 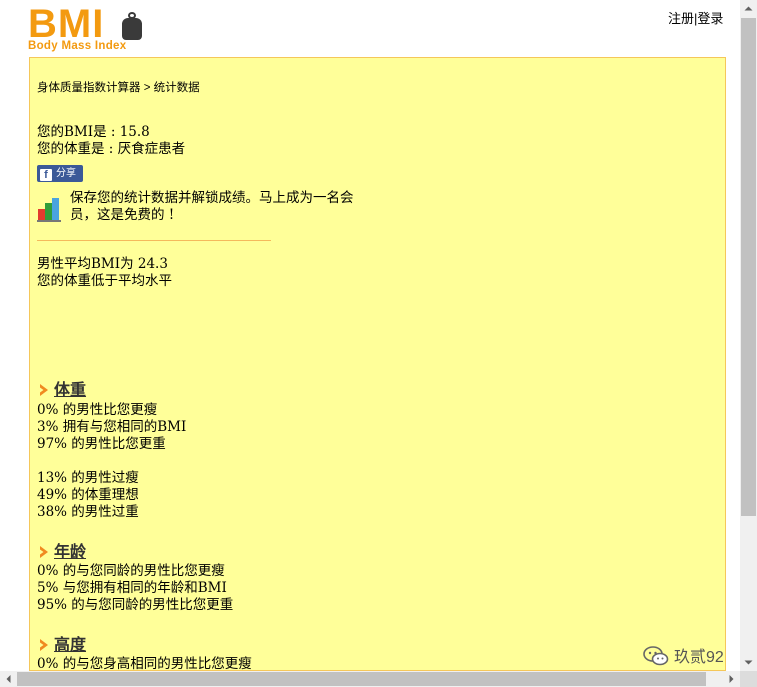 What do you see at coordinates (111, 149) in the screenshot?
I see `weight-category: 您的体重是 : 厌食症患者` at bounding box center [111, 149].